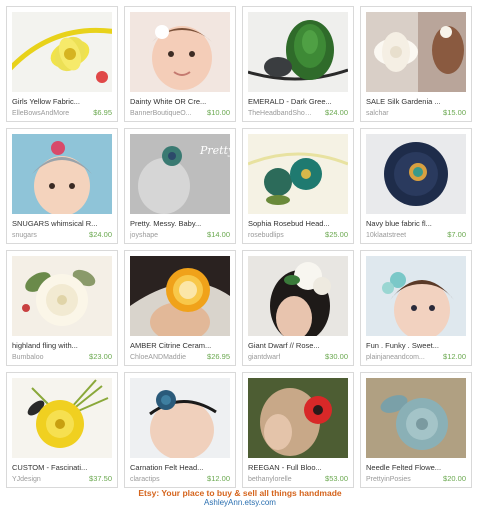  I want to click on shop-name: claractips, so click(145, 479).